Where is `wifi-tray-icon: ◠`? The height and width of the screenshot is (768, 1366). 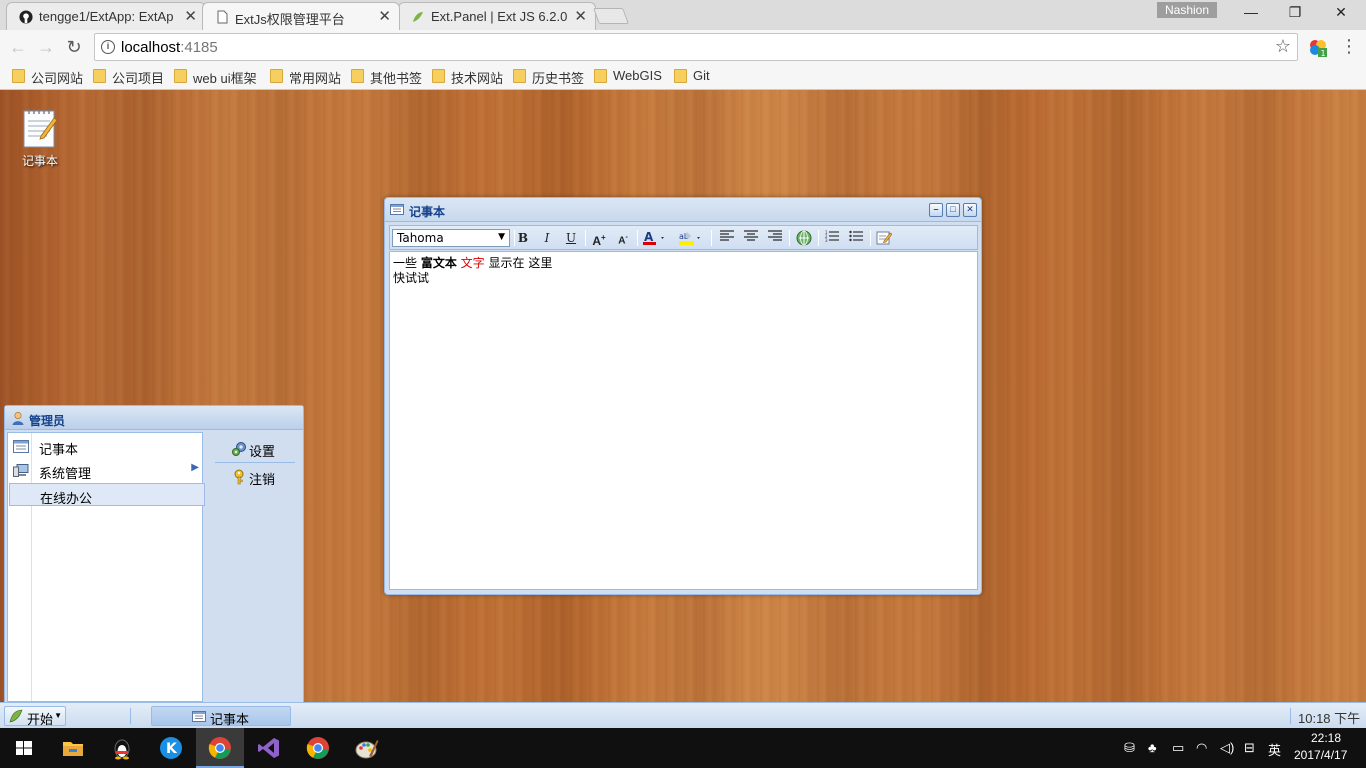
wifi-tray-icon: ◠ is located at coordinates (1201, 748).